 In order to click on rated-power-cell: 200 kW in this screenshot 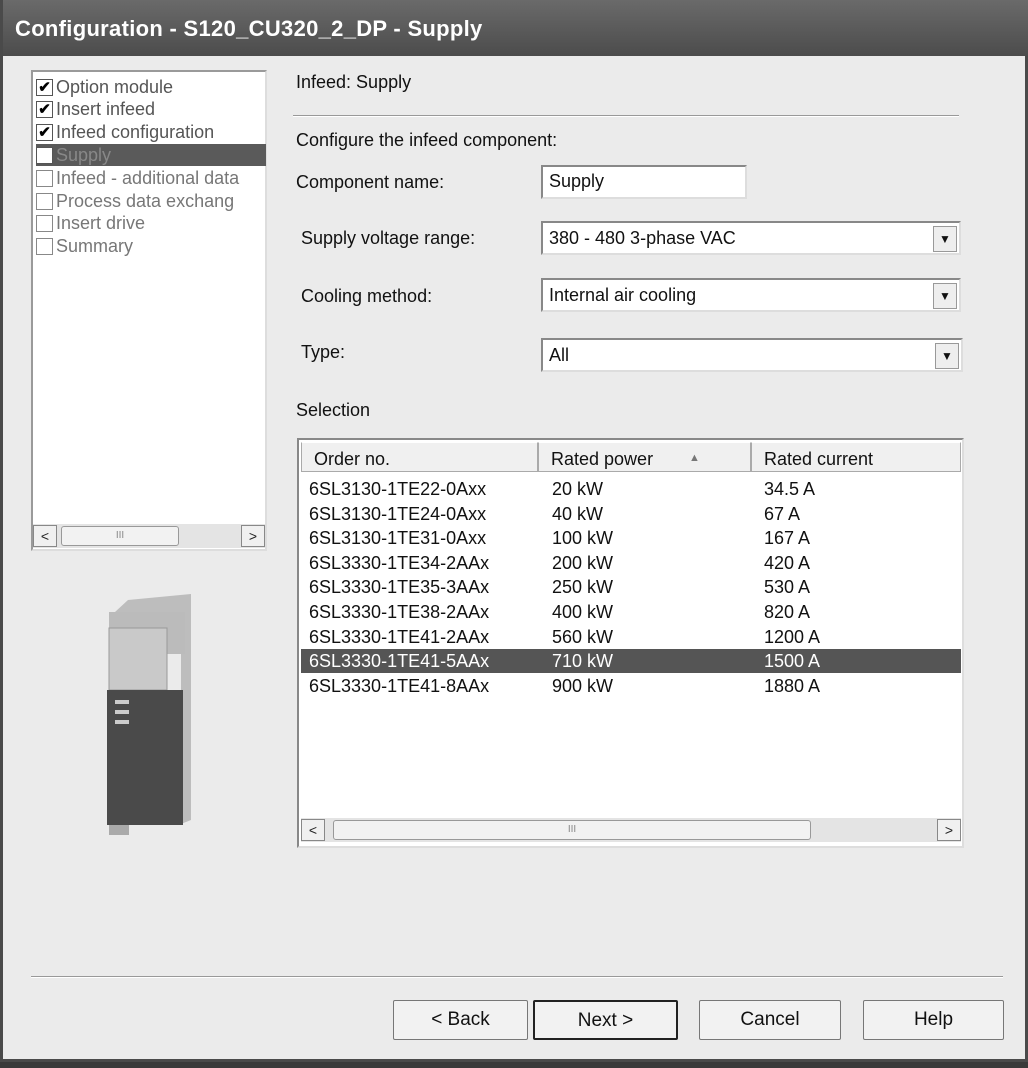, I will do `click(583, 562)`.